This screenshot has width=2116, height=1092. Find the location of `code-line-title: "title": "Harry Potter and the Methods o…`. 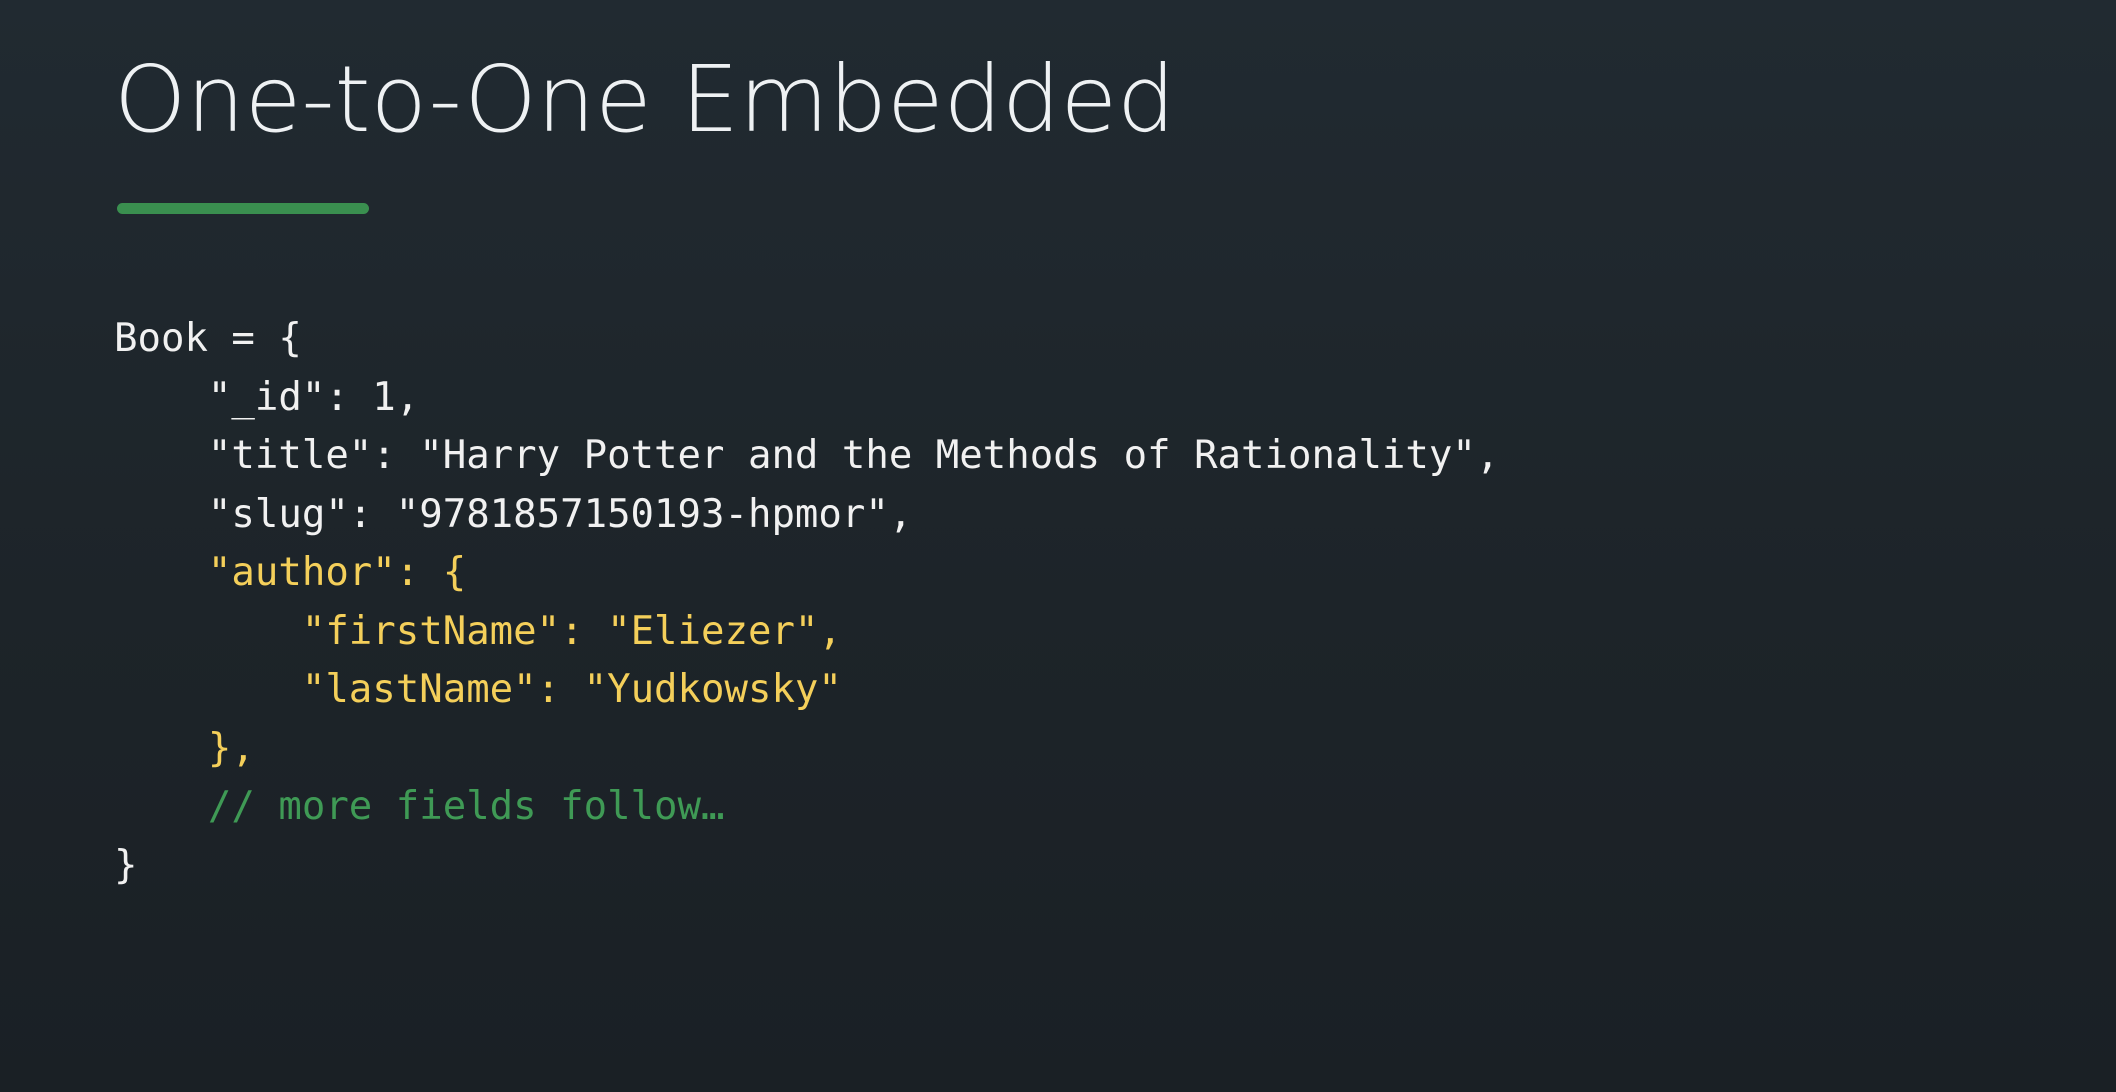

code-line-title: "title": "Harry Potter and the Methods o… is located at coordinates (806, 456).